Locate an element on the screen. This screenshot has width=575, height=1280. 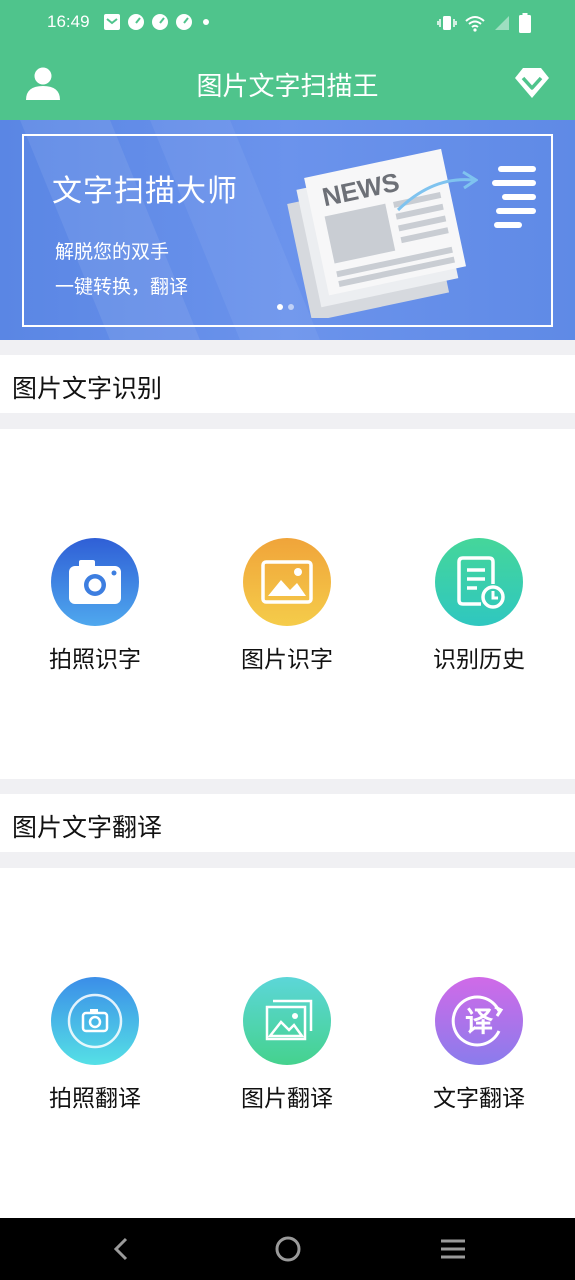
wifi-icon is located at coordinates (475, 24).